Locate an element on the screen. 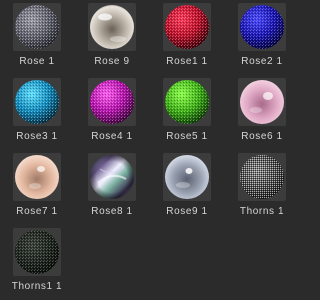 The image size is (320, 300). material-label: Thorns1 1 is located at coordinates (37, 286).